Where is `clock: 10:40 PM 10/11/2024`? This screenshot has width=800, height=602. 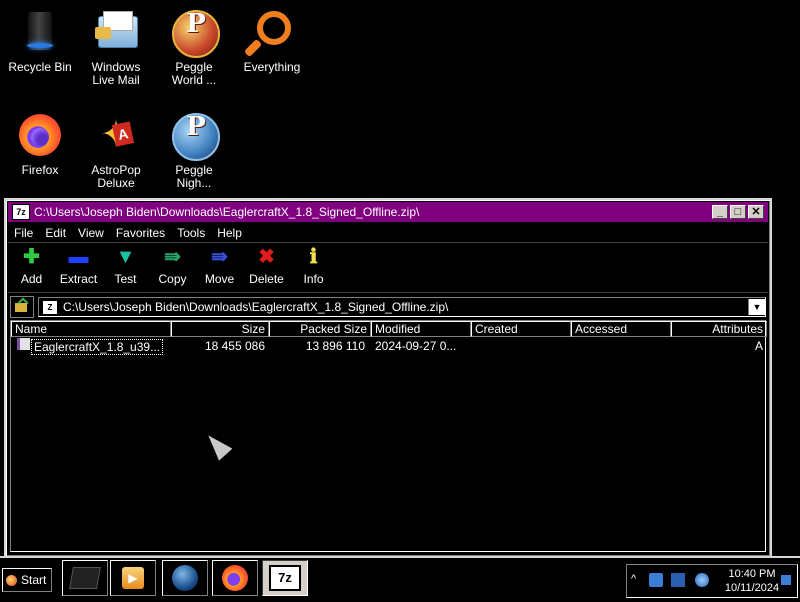
clock: 10:40 PM 10/11/2024 is located at coordinates (752, 581).